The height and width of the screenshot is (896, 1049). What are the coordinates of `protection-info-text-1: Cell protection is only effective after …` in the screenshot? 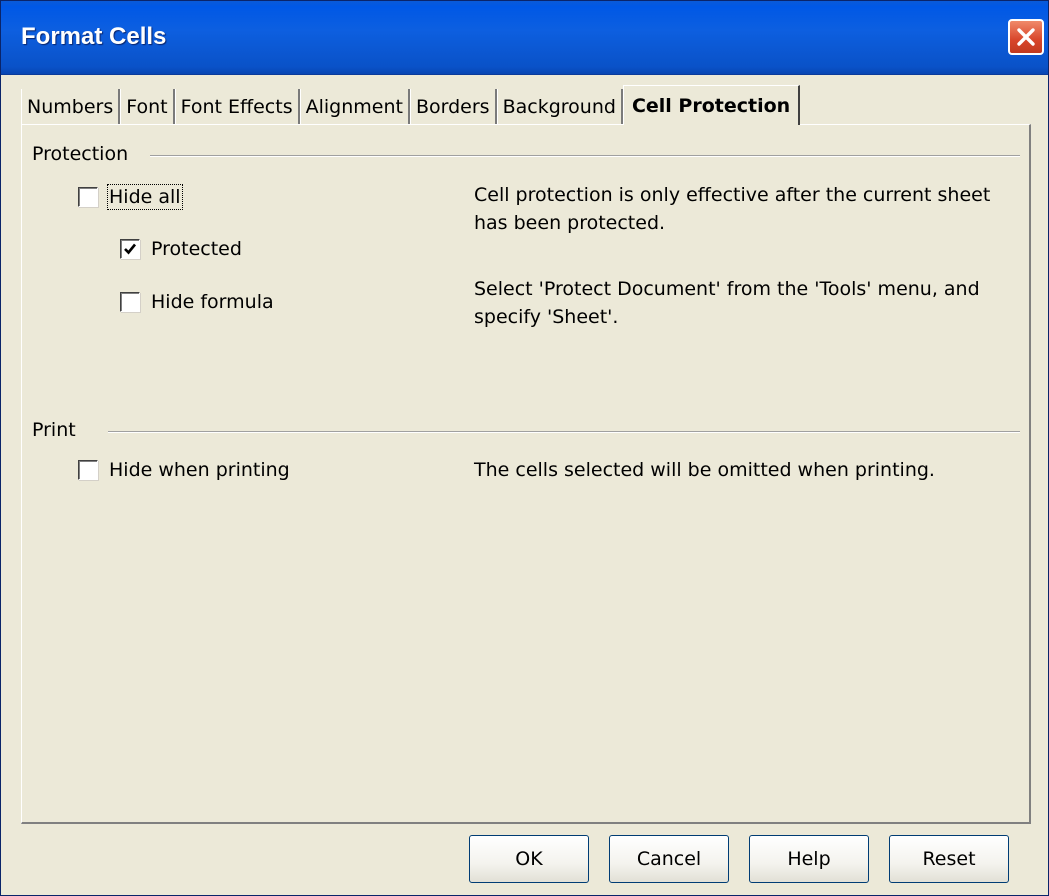 It's located at (732, 209).